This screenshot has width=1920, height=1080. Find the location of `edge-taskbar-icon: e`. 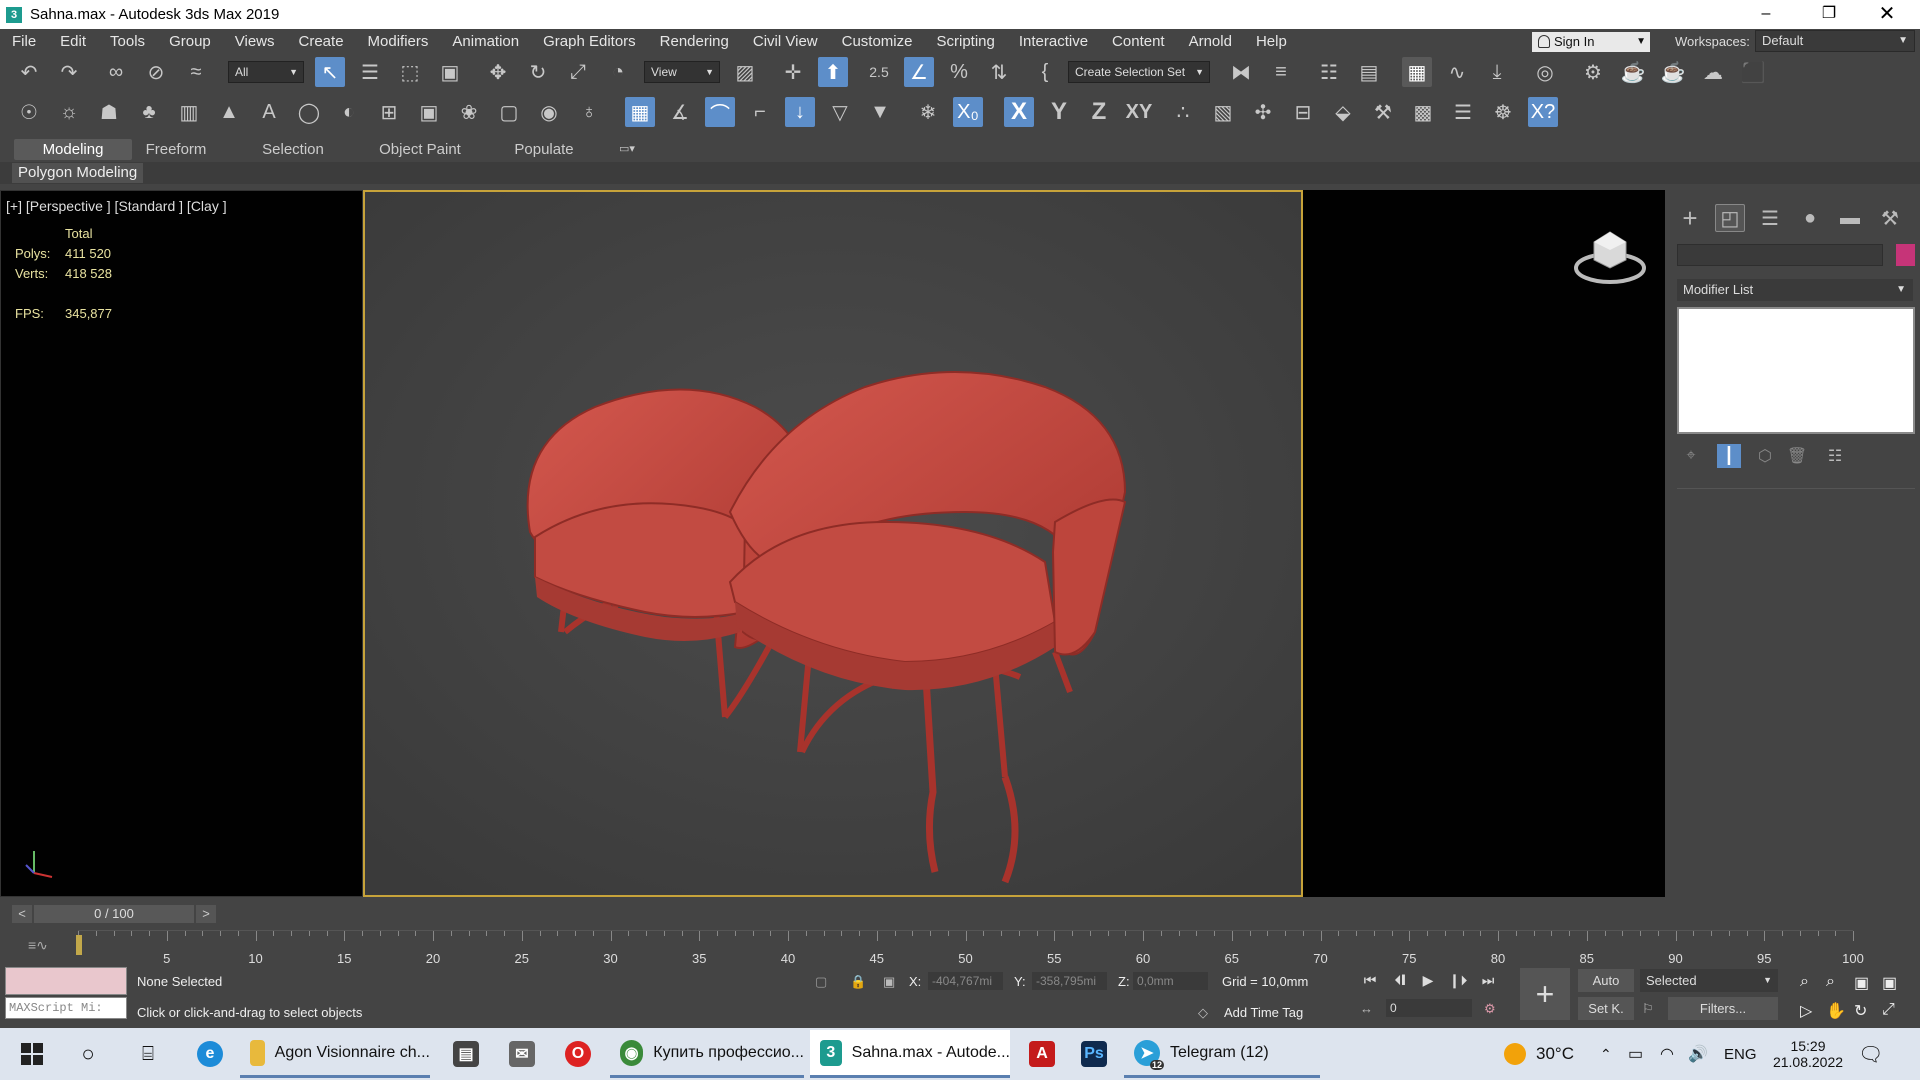

edge-taskbar-icon: e is located at coordinates (210, 1054).